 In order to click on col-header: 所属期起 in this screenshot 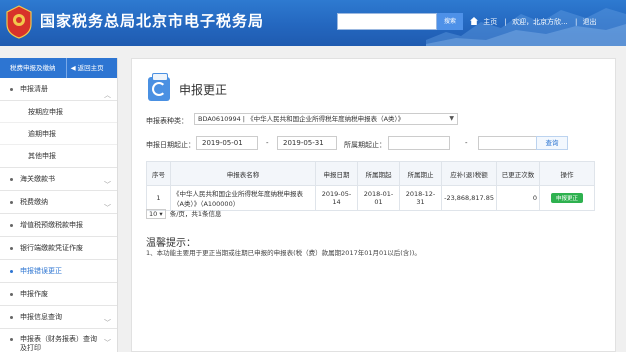, I will do `click(378, 173)`.